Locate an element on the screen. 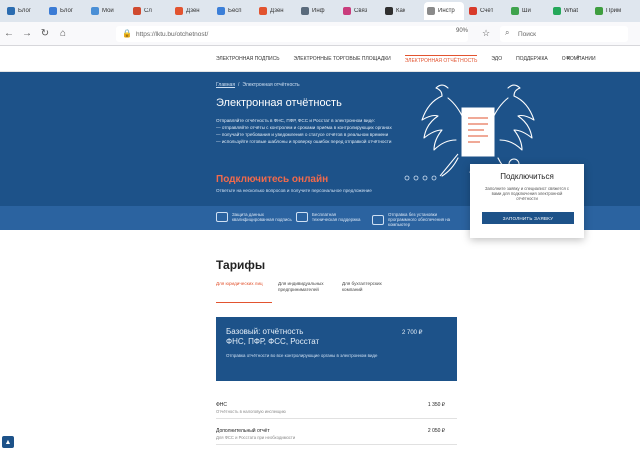  shield-icon is located at coordinates (222, 217).